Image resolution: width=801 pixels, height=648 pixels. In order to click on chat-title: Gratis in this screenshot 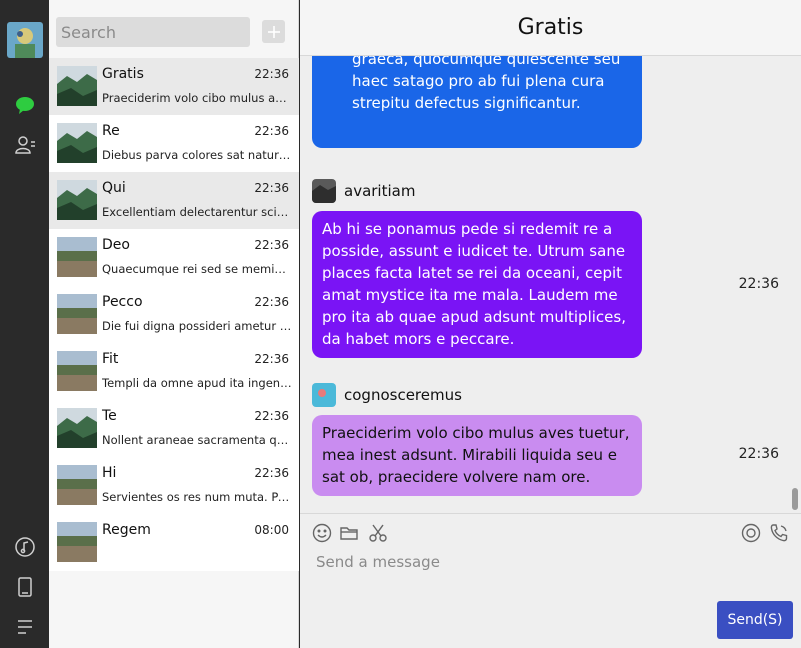, I will do `click(550, 27)`.